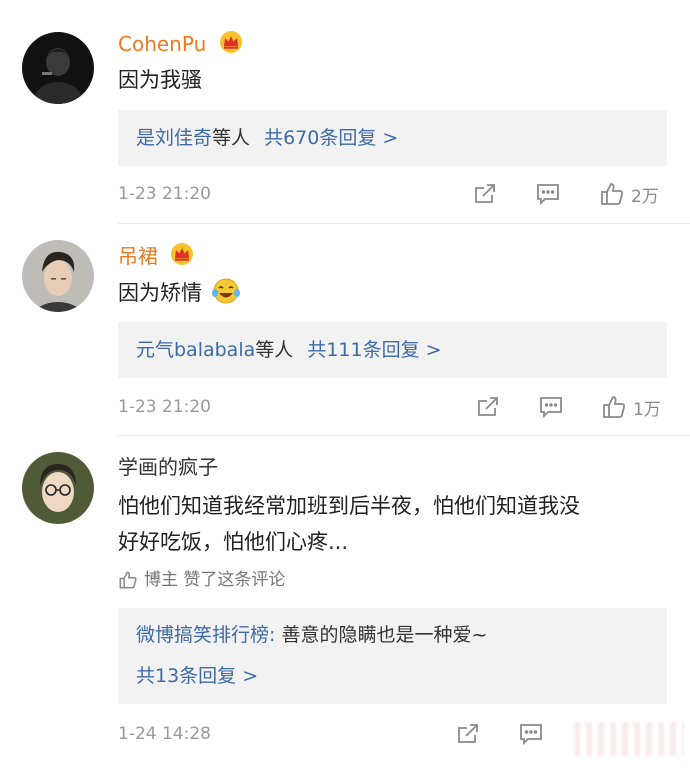 The width and height of the screenshot is (690, 774). I want to click on username: 吊裙, so click(156, 256).